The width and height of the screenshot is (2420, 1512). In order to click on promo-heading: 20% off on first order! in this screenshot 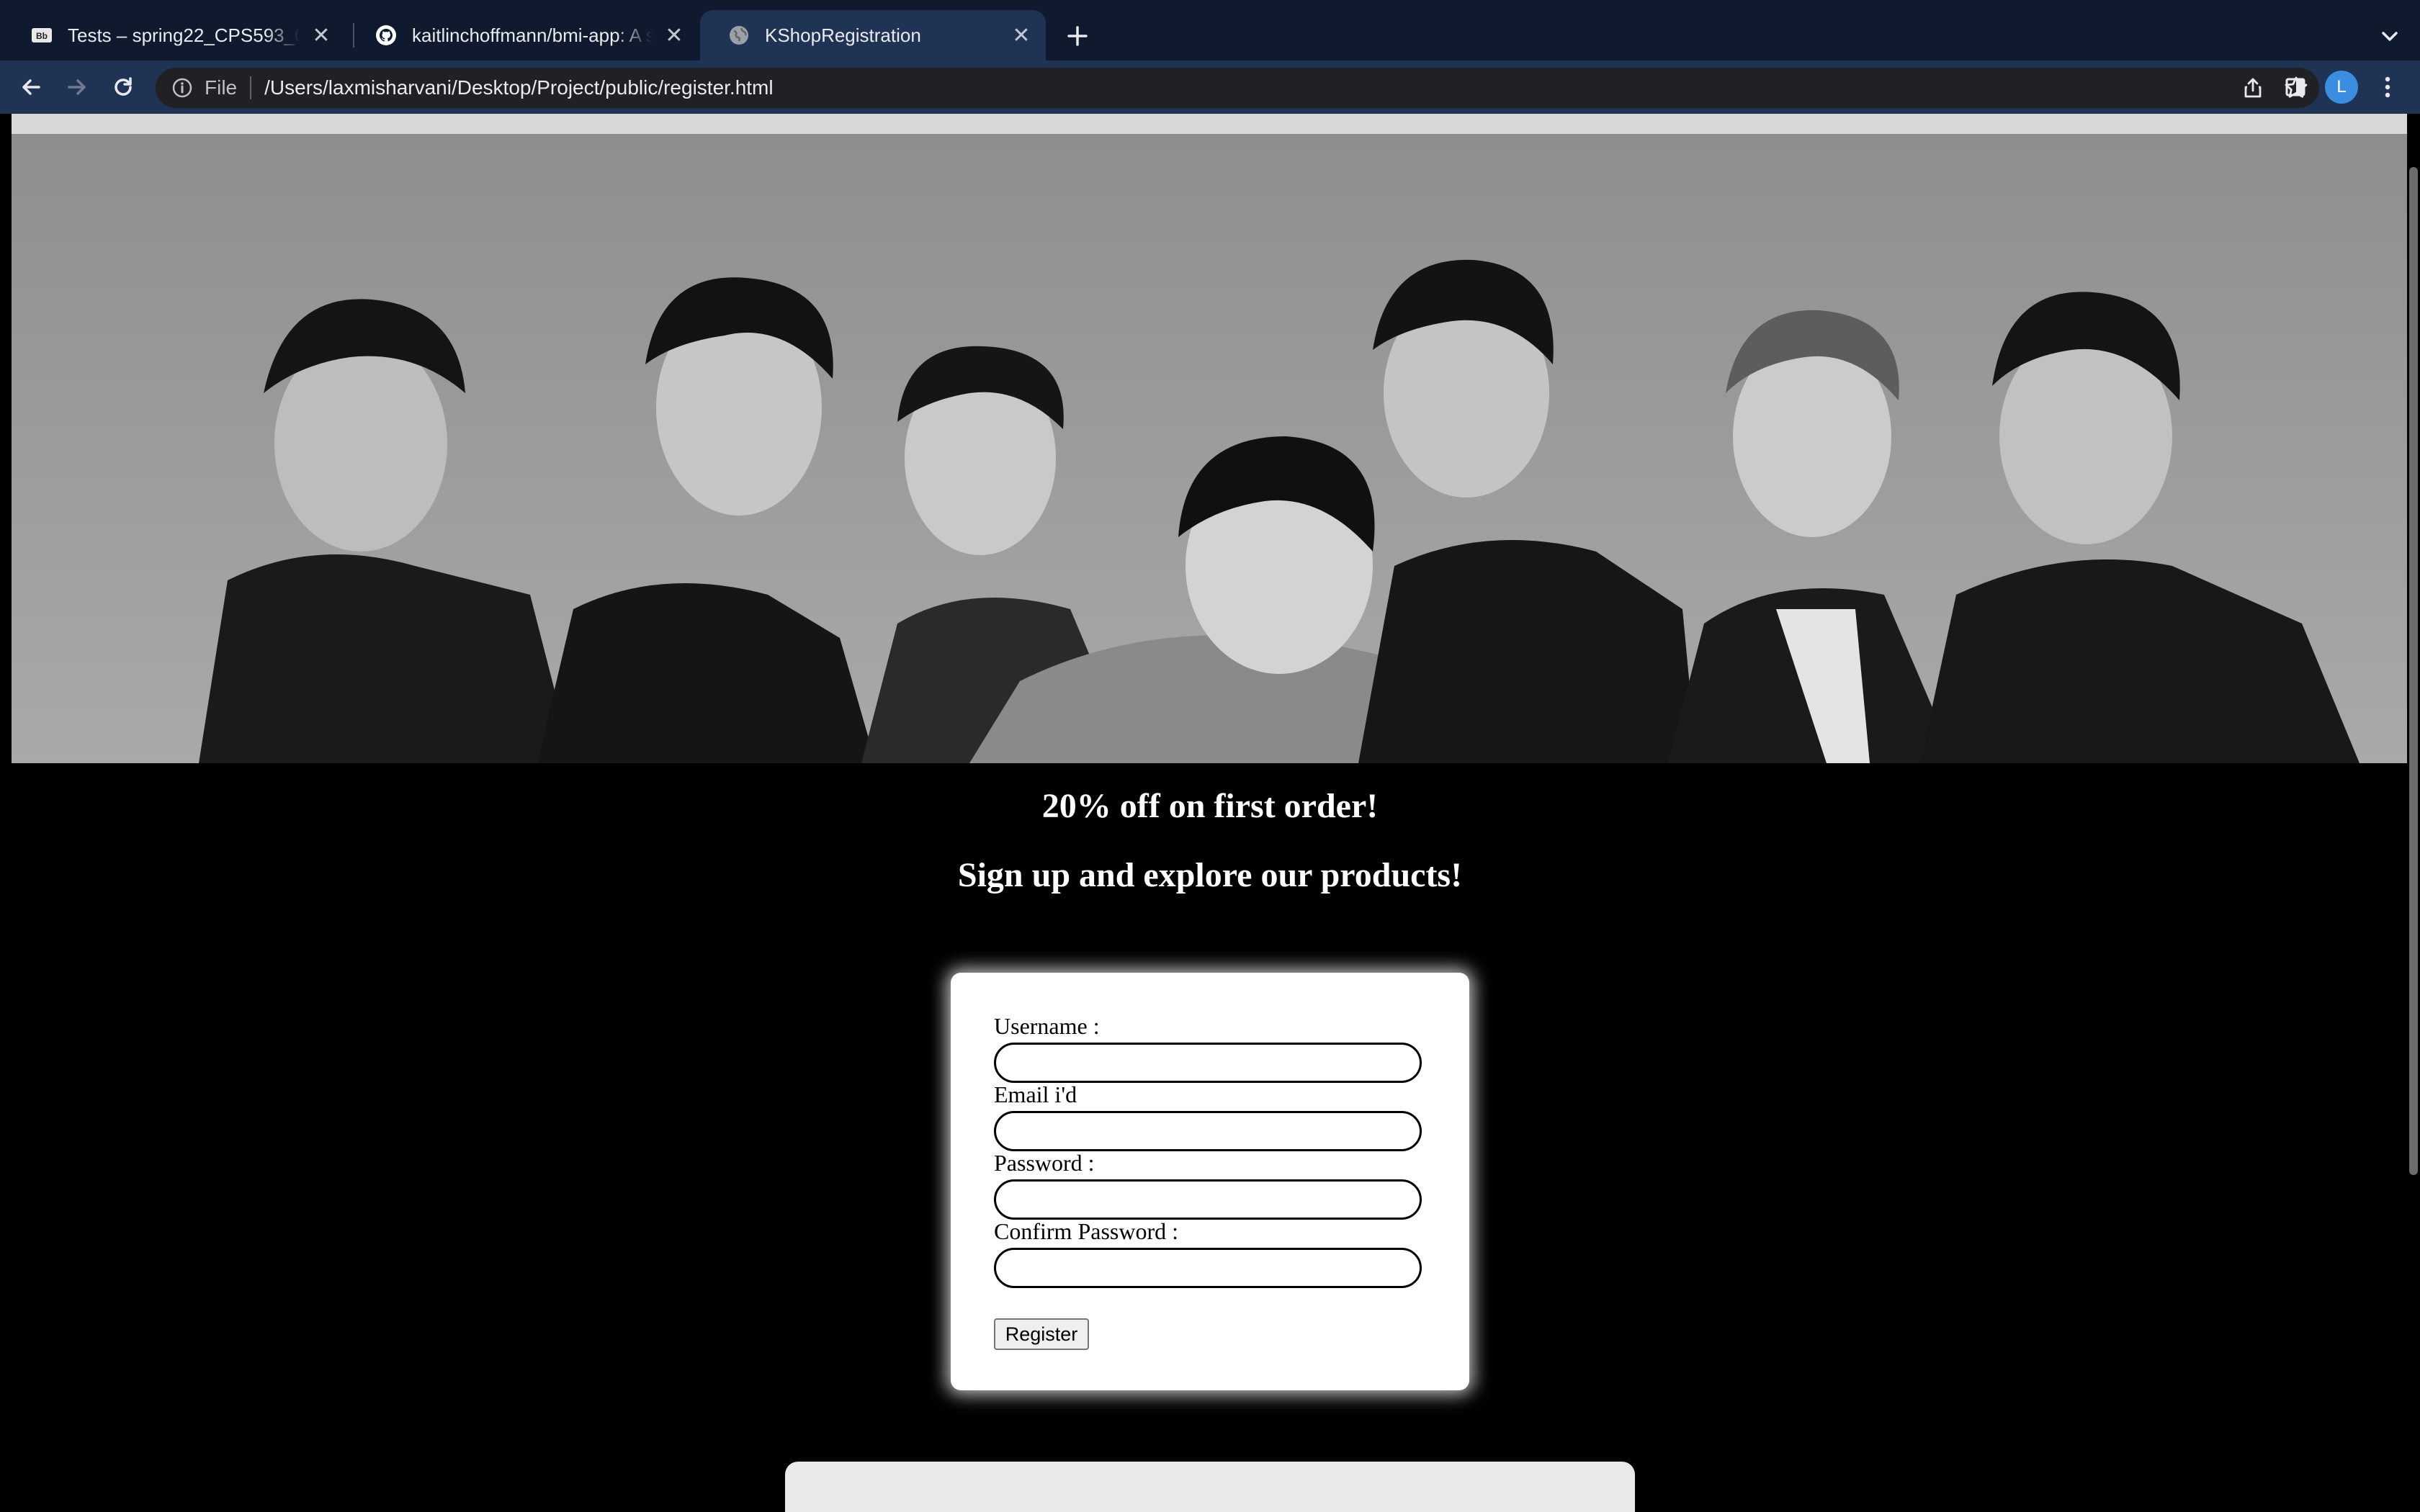, I will do `click(1210, 806)`.